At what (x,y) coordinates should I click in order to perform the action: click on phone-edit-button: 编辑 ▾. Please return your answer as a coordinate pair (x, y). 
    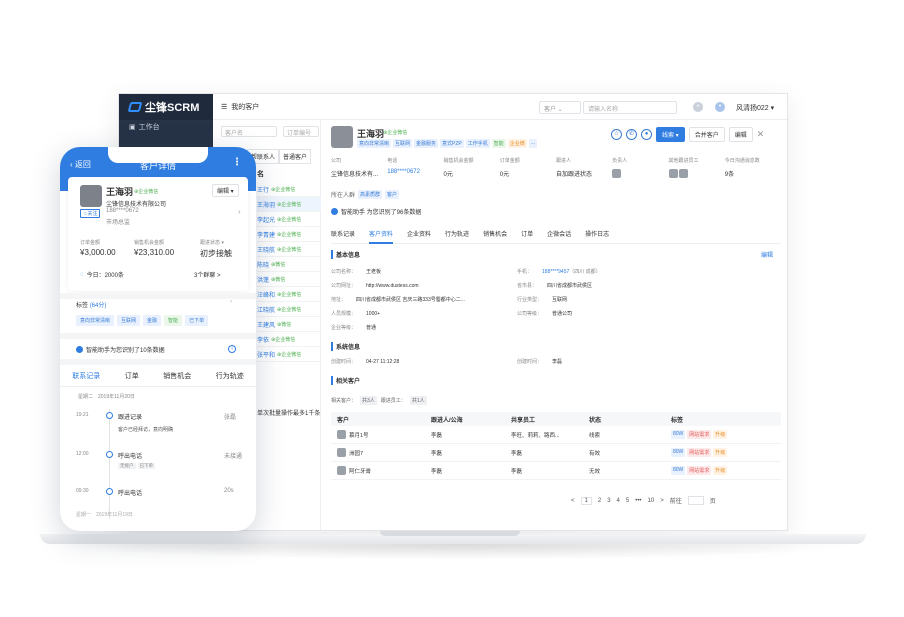
    Looking at the image, I should click on (225, 190).